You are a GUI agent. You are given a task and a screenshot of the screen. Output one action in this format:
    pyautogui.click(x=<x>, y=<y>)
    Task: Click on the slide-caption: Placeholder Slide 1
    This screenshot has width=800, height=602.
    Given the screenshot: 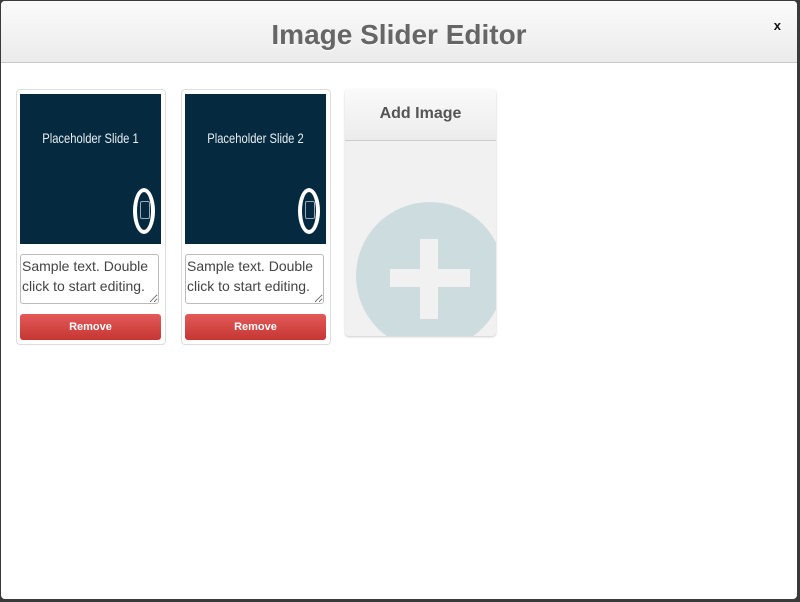 What is the action you would take?
    pyautogui.click(x=90, y=138)
    